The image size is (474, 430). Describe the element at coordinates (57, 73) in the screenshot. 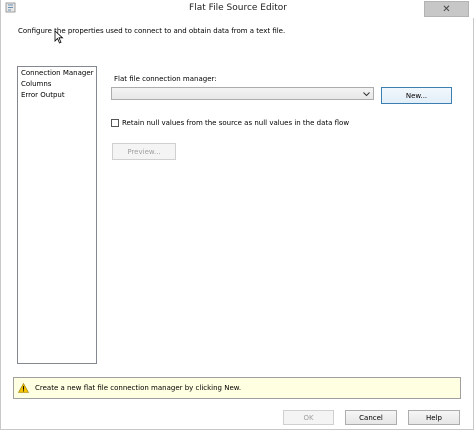

I see `nav-item-connection-manager: Connection Manager` at that location.